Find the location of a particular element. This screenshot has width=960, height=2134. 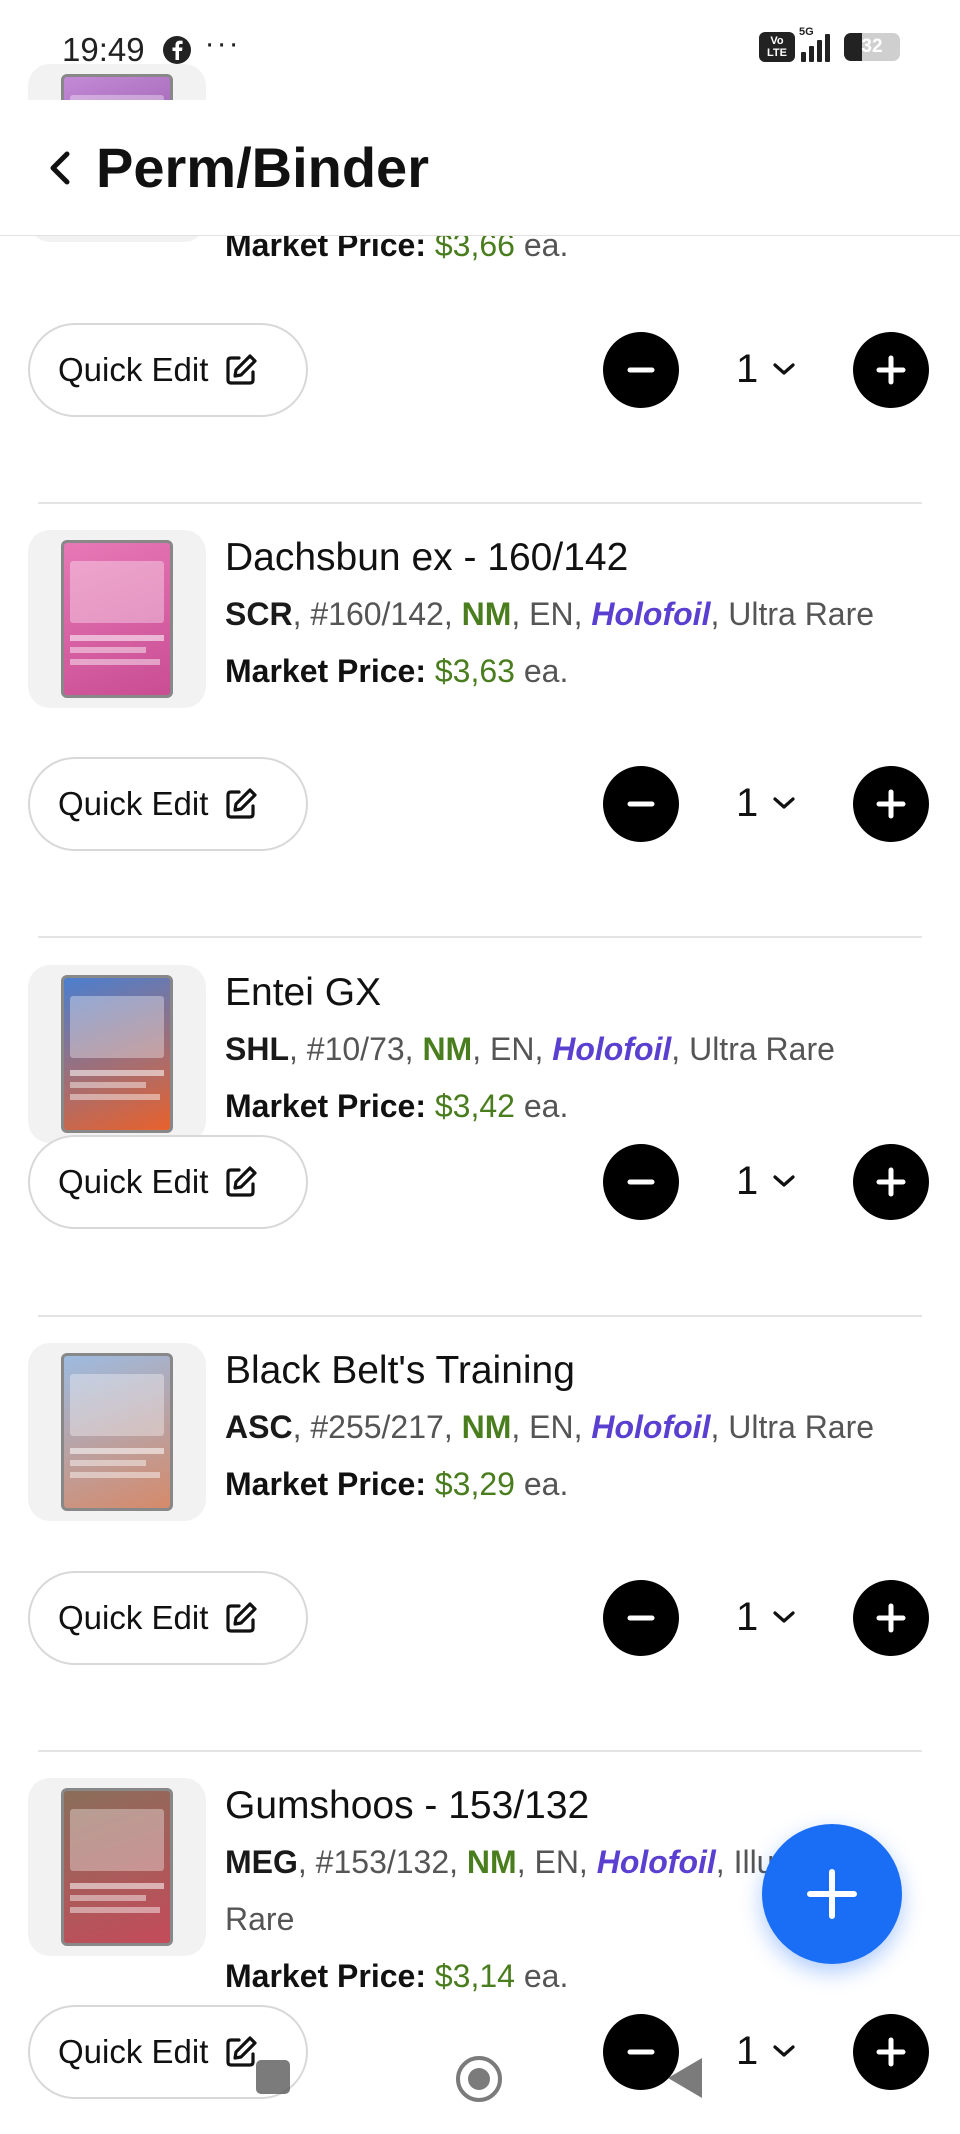

facebook-icon is located at coordinates (176, 50).